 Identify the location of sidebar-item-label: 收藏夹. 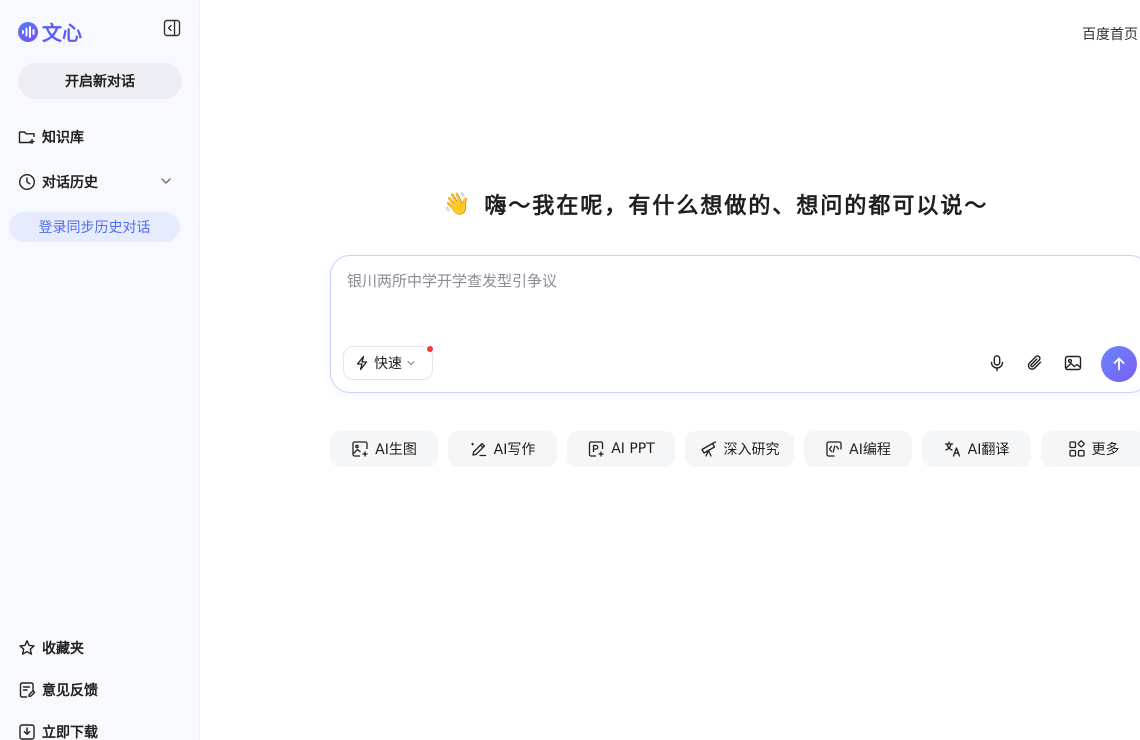
(63, 649).